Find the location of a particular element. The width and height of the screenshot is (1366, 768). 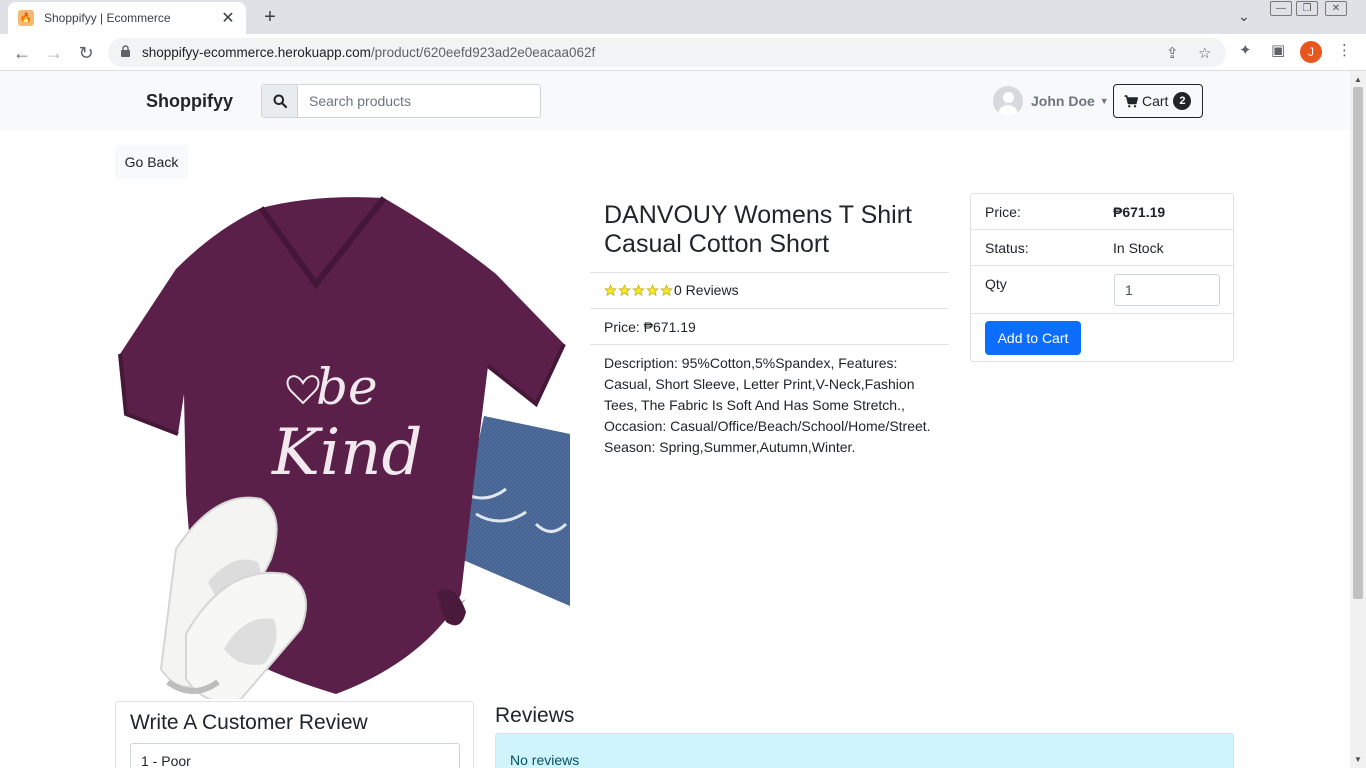

reviews-count: 0 Reviews is located at coordinates (706, 290).